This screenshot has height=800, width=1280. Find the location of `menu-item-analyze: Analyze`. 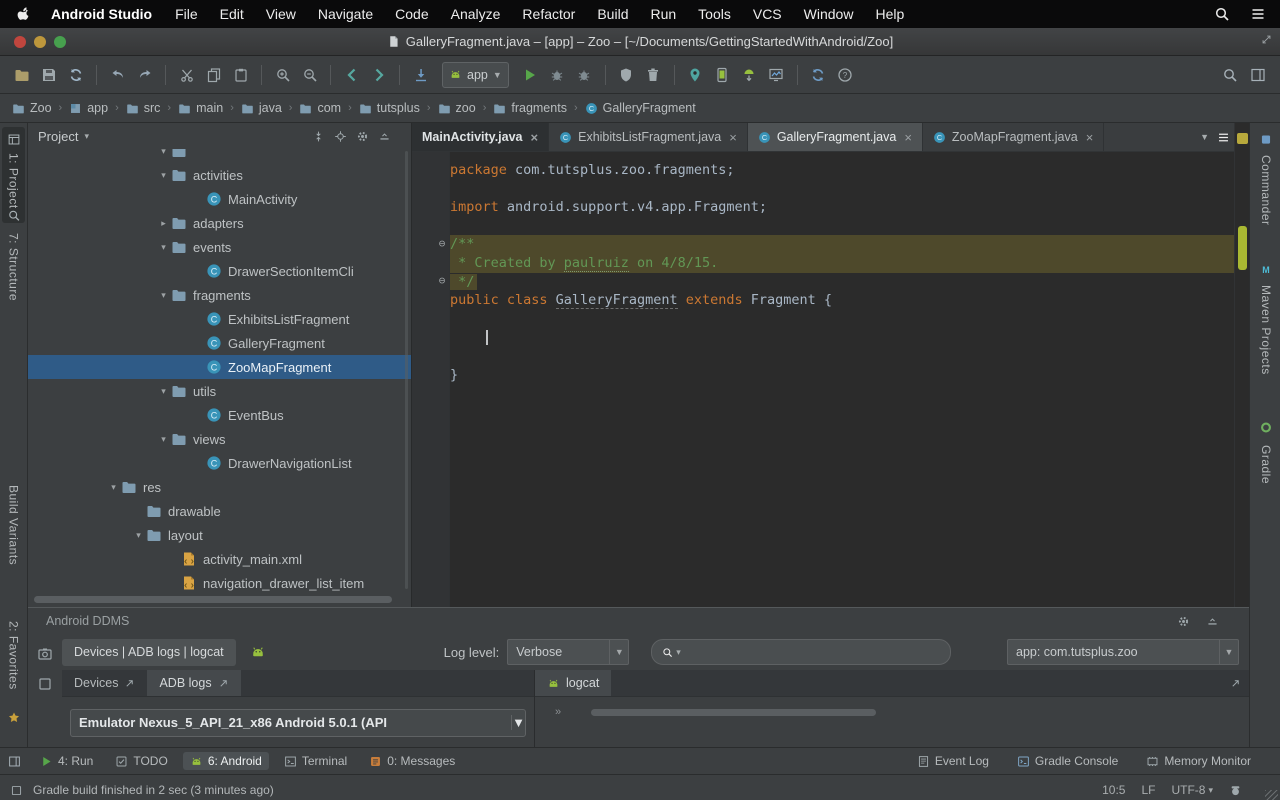

menu-item-analyze: Analyze is located at coordinates (476, 14).